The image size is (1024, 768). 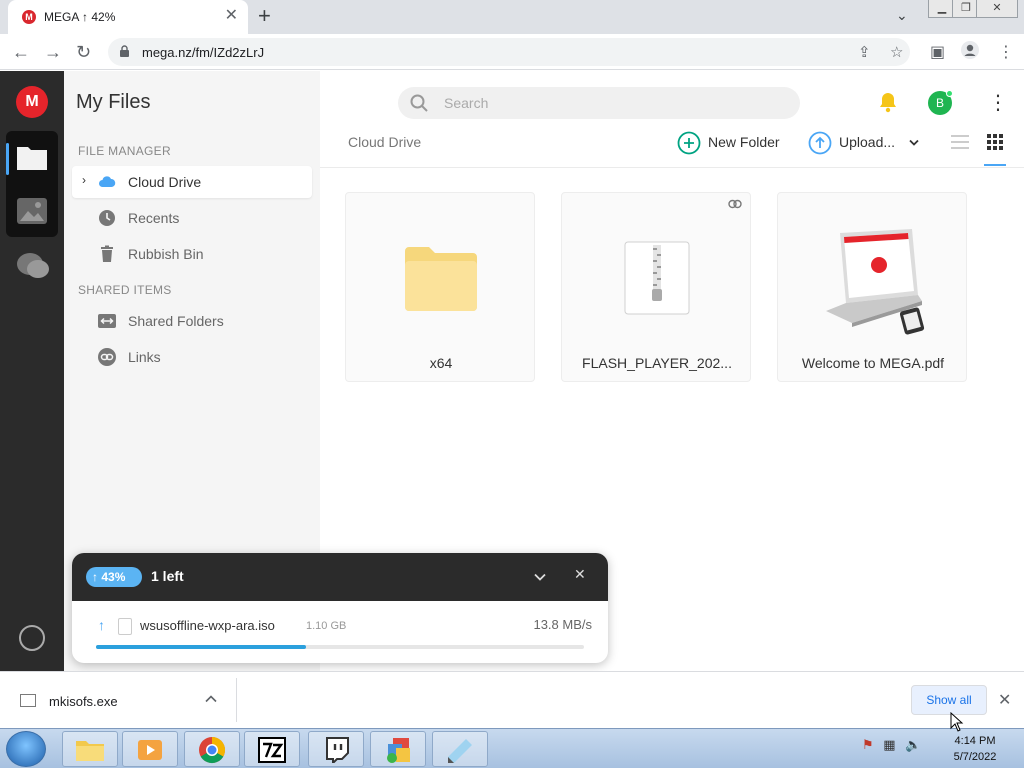 I want to click on taskbar-chrome-icon, so click(x=212, y=749).